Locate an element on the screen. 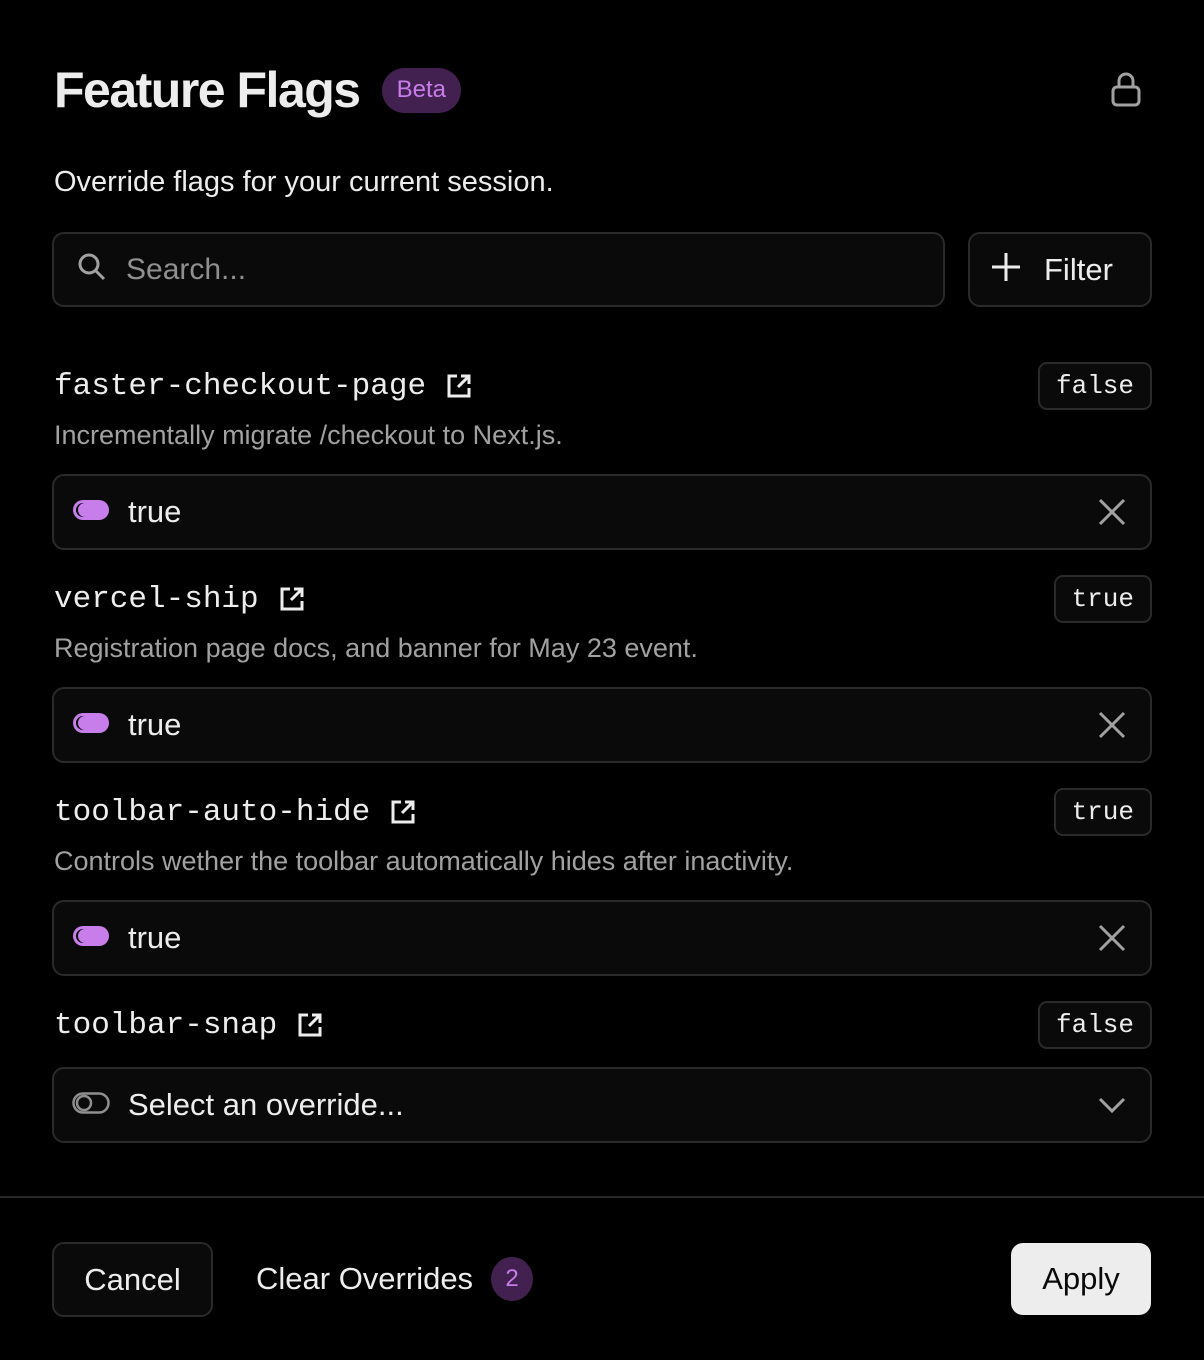 The height and width of the screenshot is (1360, 1204). page-subtitle: Override flags for your current session. is located at coordinates (304, 182).